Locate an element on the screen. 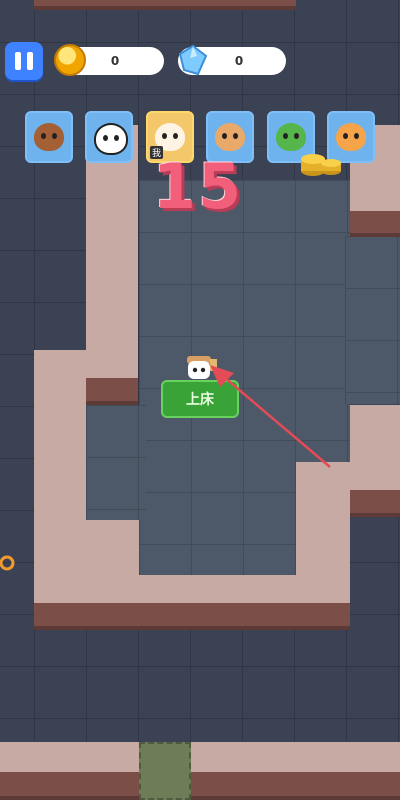 This screenshot has height=800, width=400. green-floor-tile is located at coordinates (165, 771).